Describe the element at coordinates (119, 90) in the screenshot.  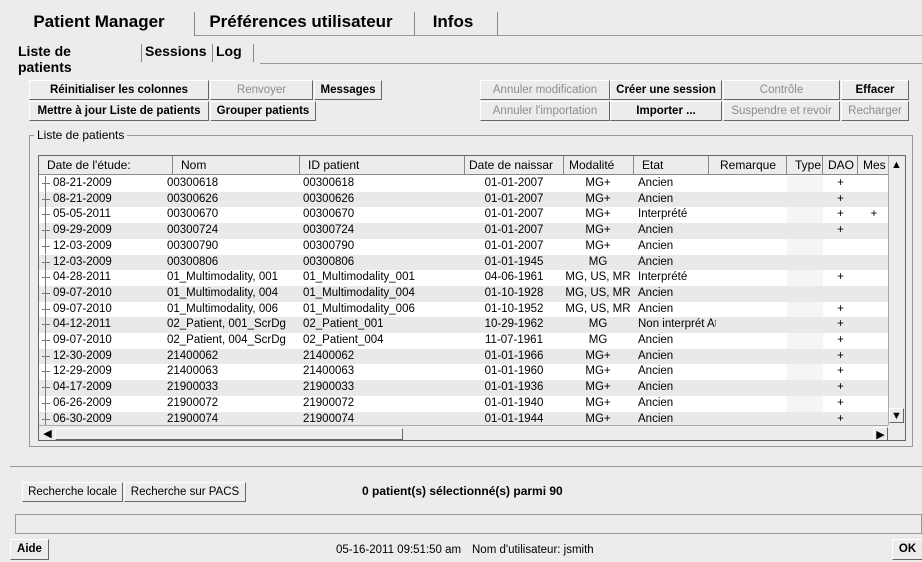
I see `reset-columns-button: Réinitialiser les colonnes` at that location.